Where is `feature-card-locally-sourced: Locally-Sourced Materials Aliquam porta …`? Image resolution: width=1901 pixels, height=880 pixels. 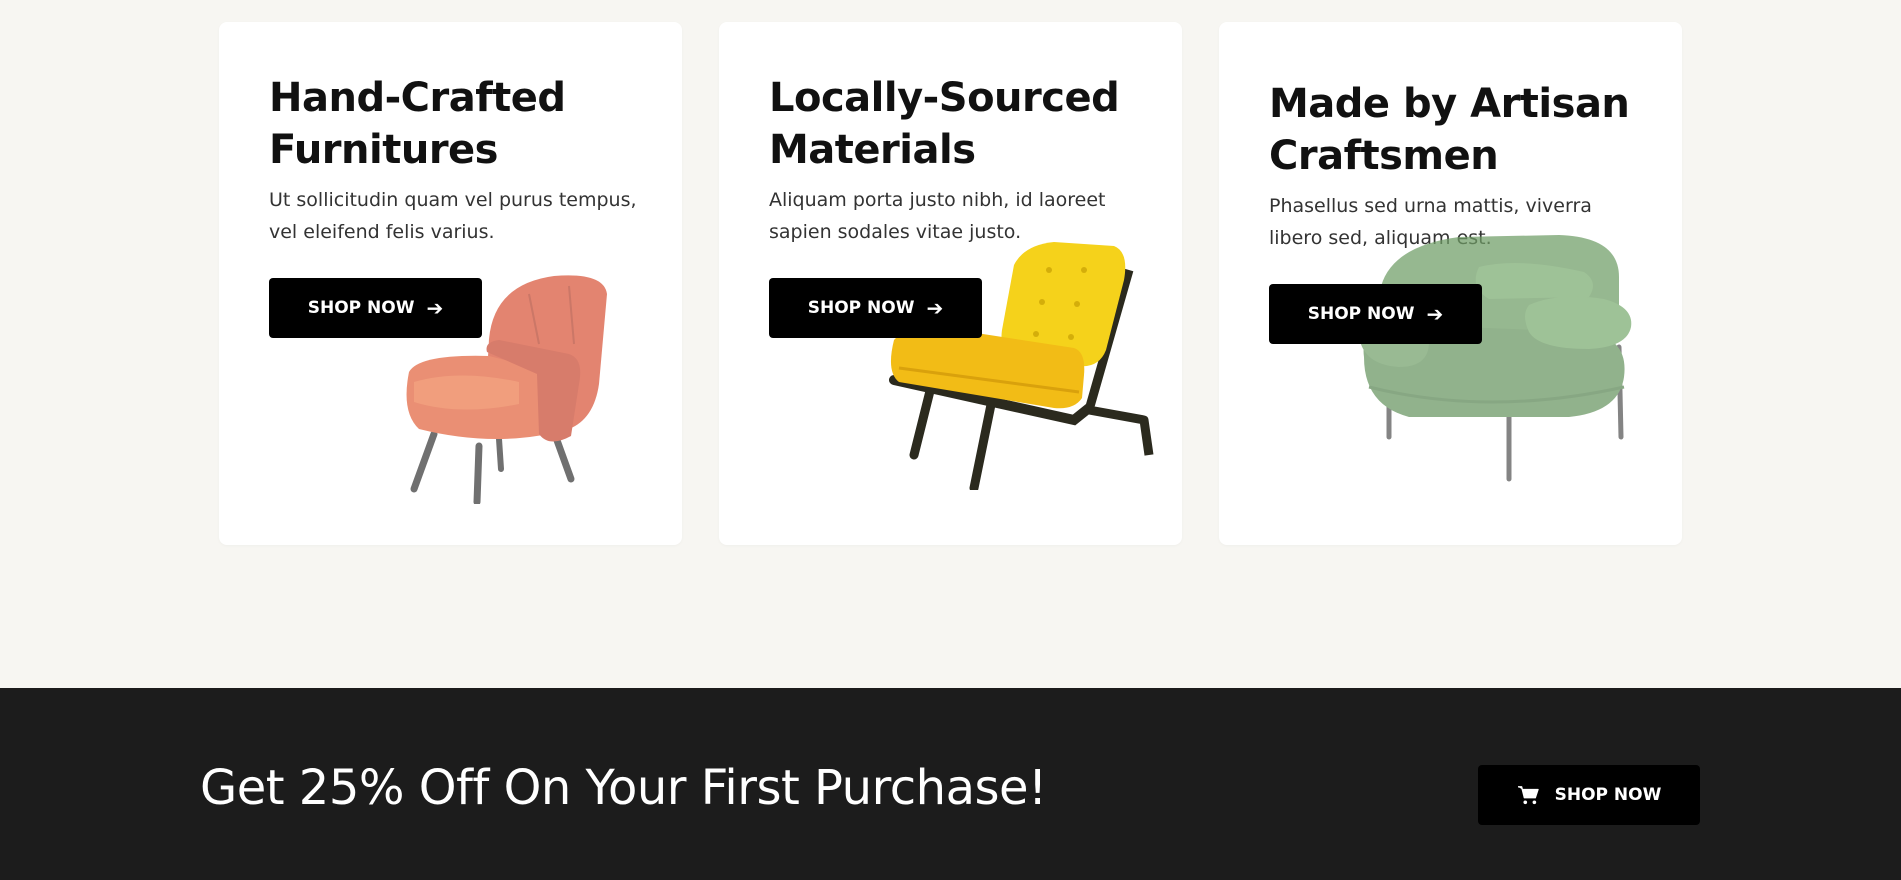
feature-card-locally-sourced: Locally-Sourced Materials Aliquam porta … is located at coordinates (950, 283).